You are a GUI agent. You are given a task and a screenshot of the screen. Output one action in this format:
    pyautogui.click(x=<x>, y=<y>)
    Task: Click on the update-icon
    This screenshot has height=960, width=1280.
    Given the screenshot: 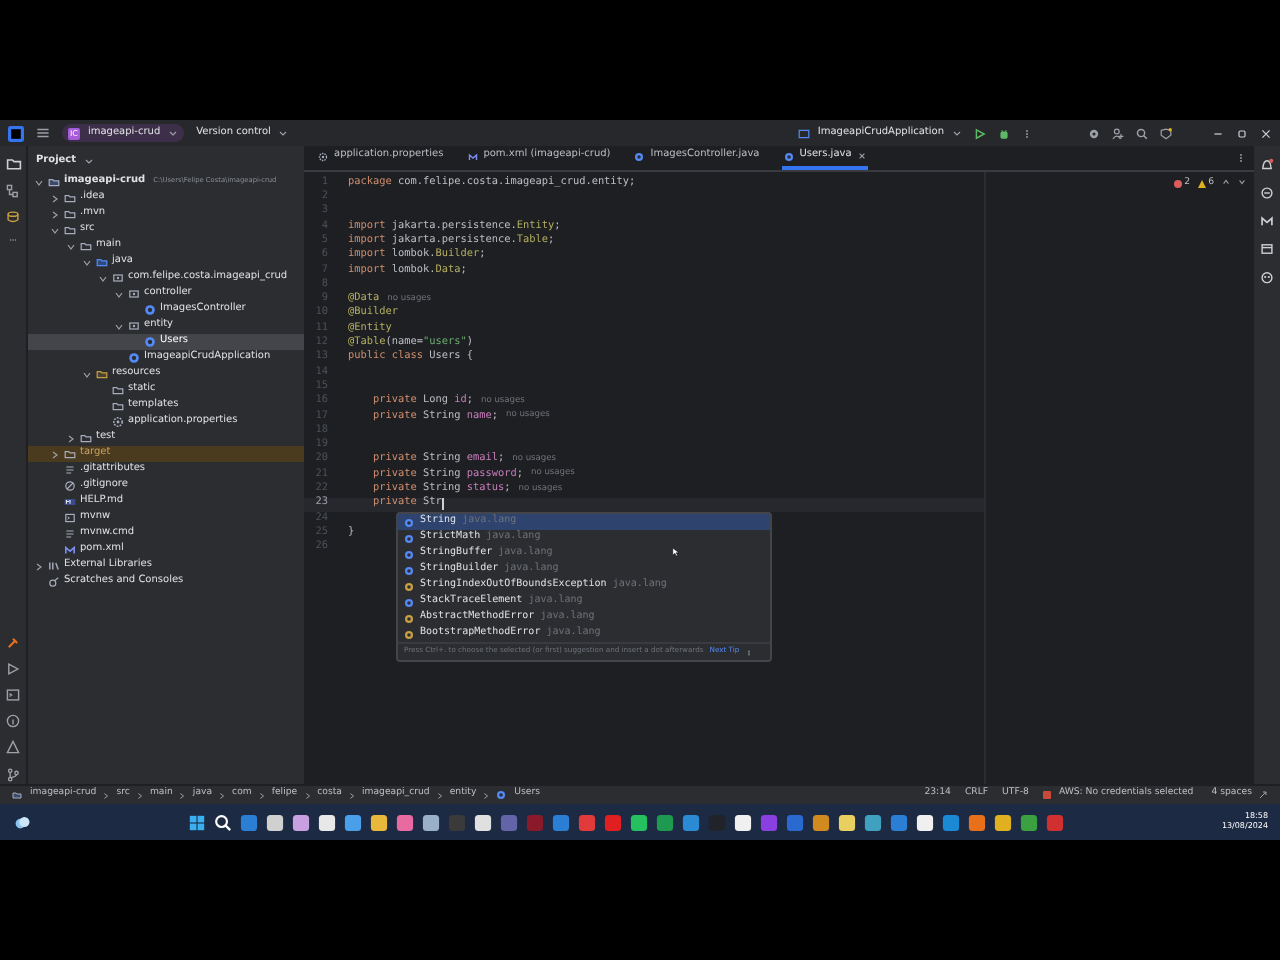 What is the action you would take?
    pyautogui.click(x=1166, y=133)
    